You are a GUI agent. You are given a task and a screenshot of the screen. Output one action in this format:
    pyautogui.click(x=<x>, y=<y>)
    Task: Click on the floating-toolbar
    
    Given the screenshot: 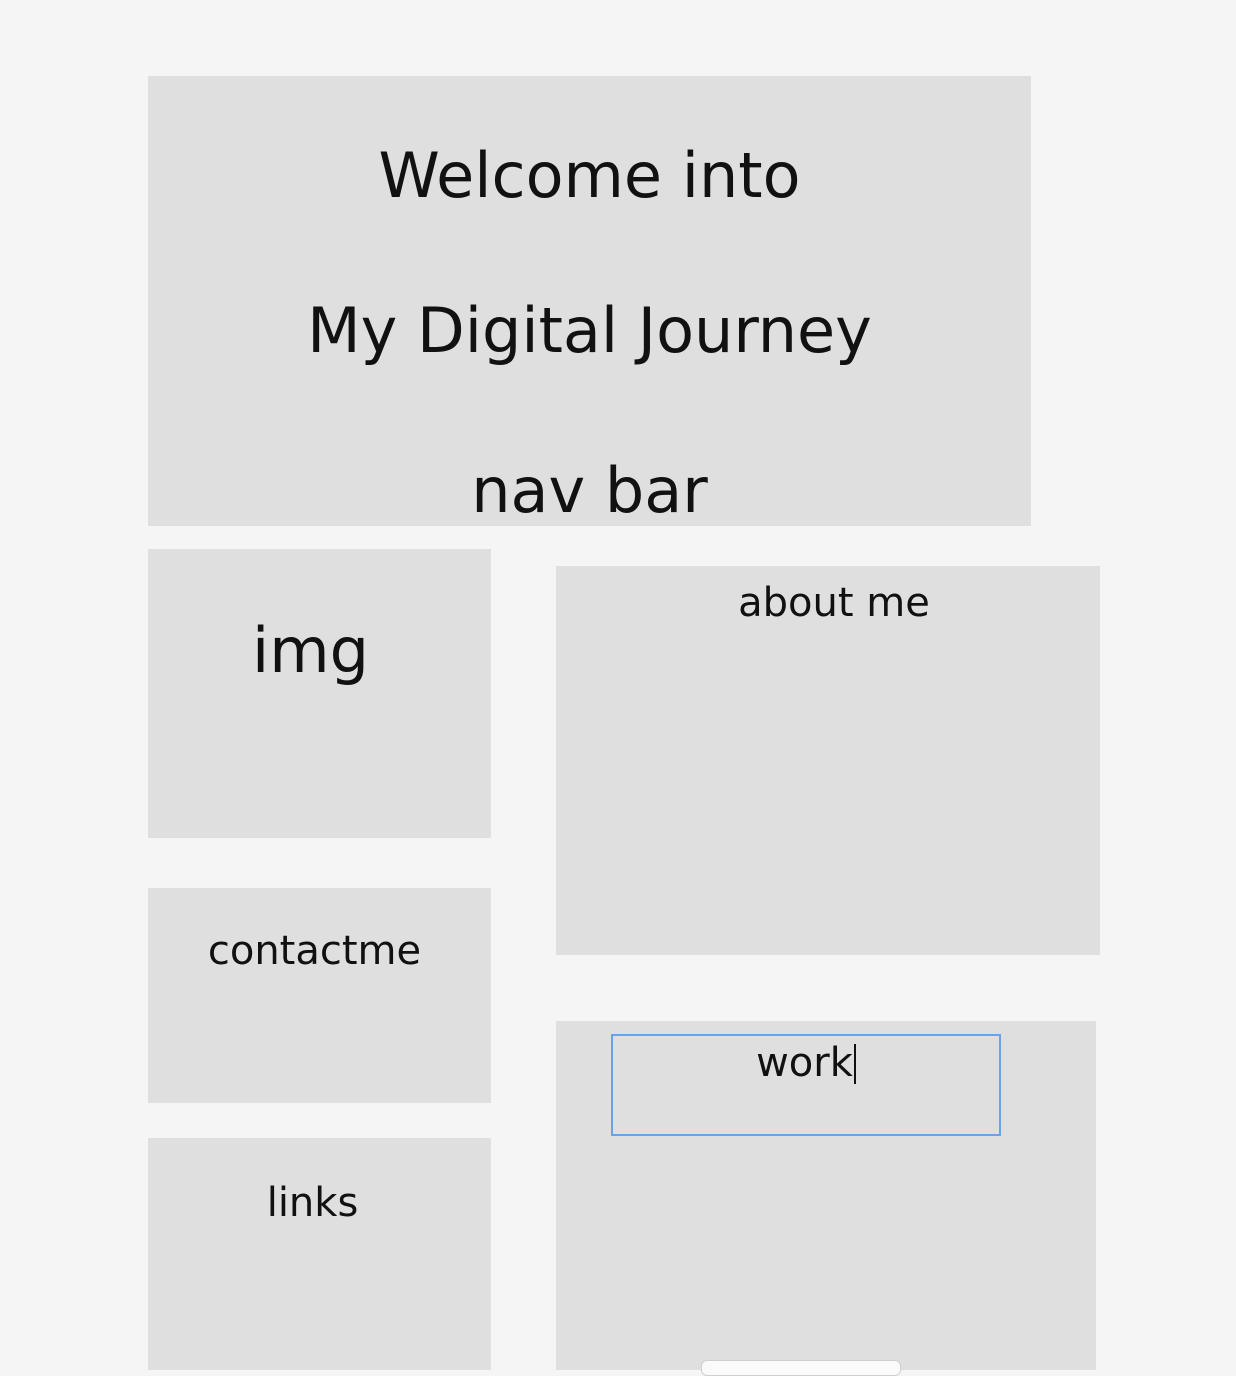 What is the action you would take?
    pyautogui.click(x=801, y=1368)
    